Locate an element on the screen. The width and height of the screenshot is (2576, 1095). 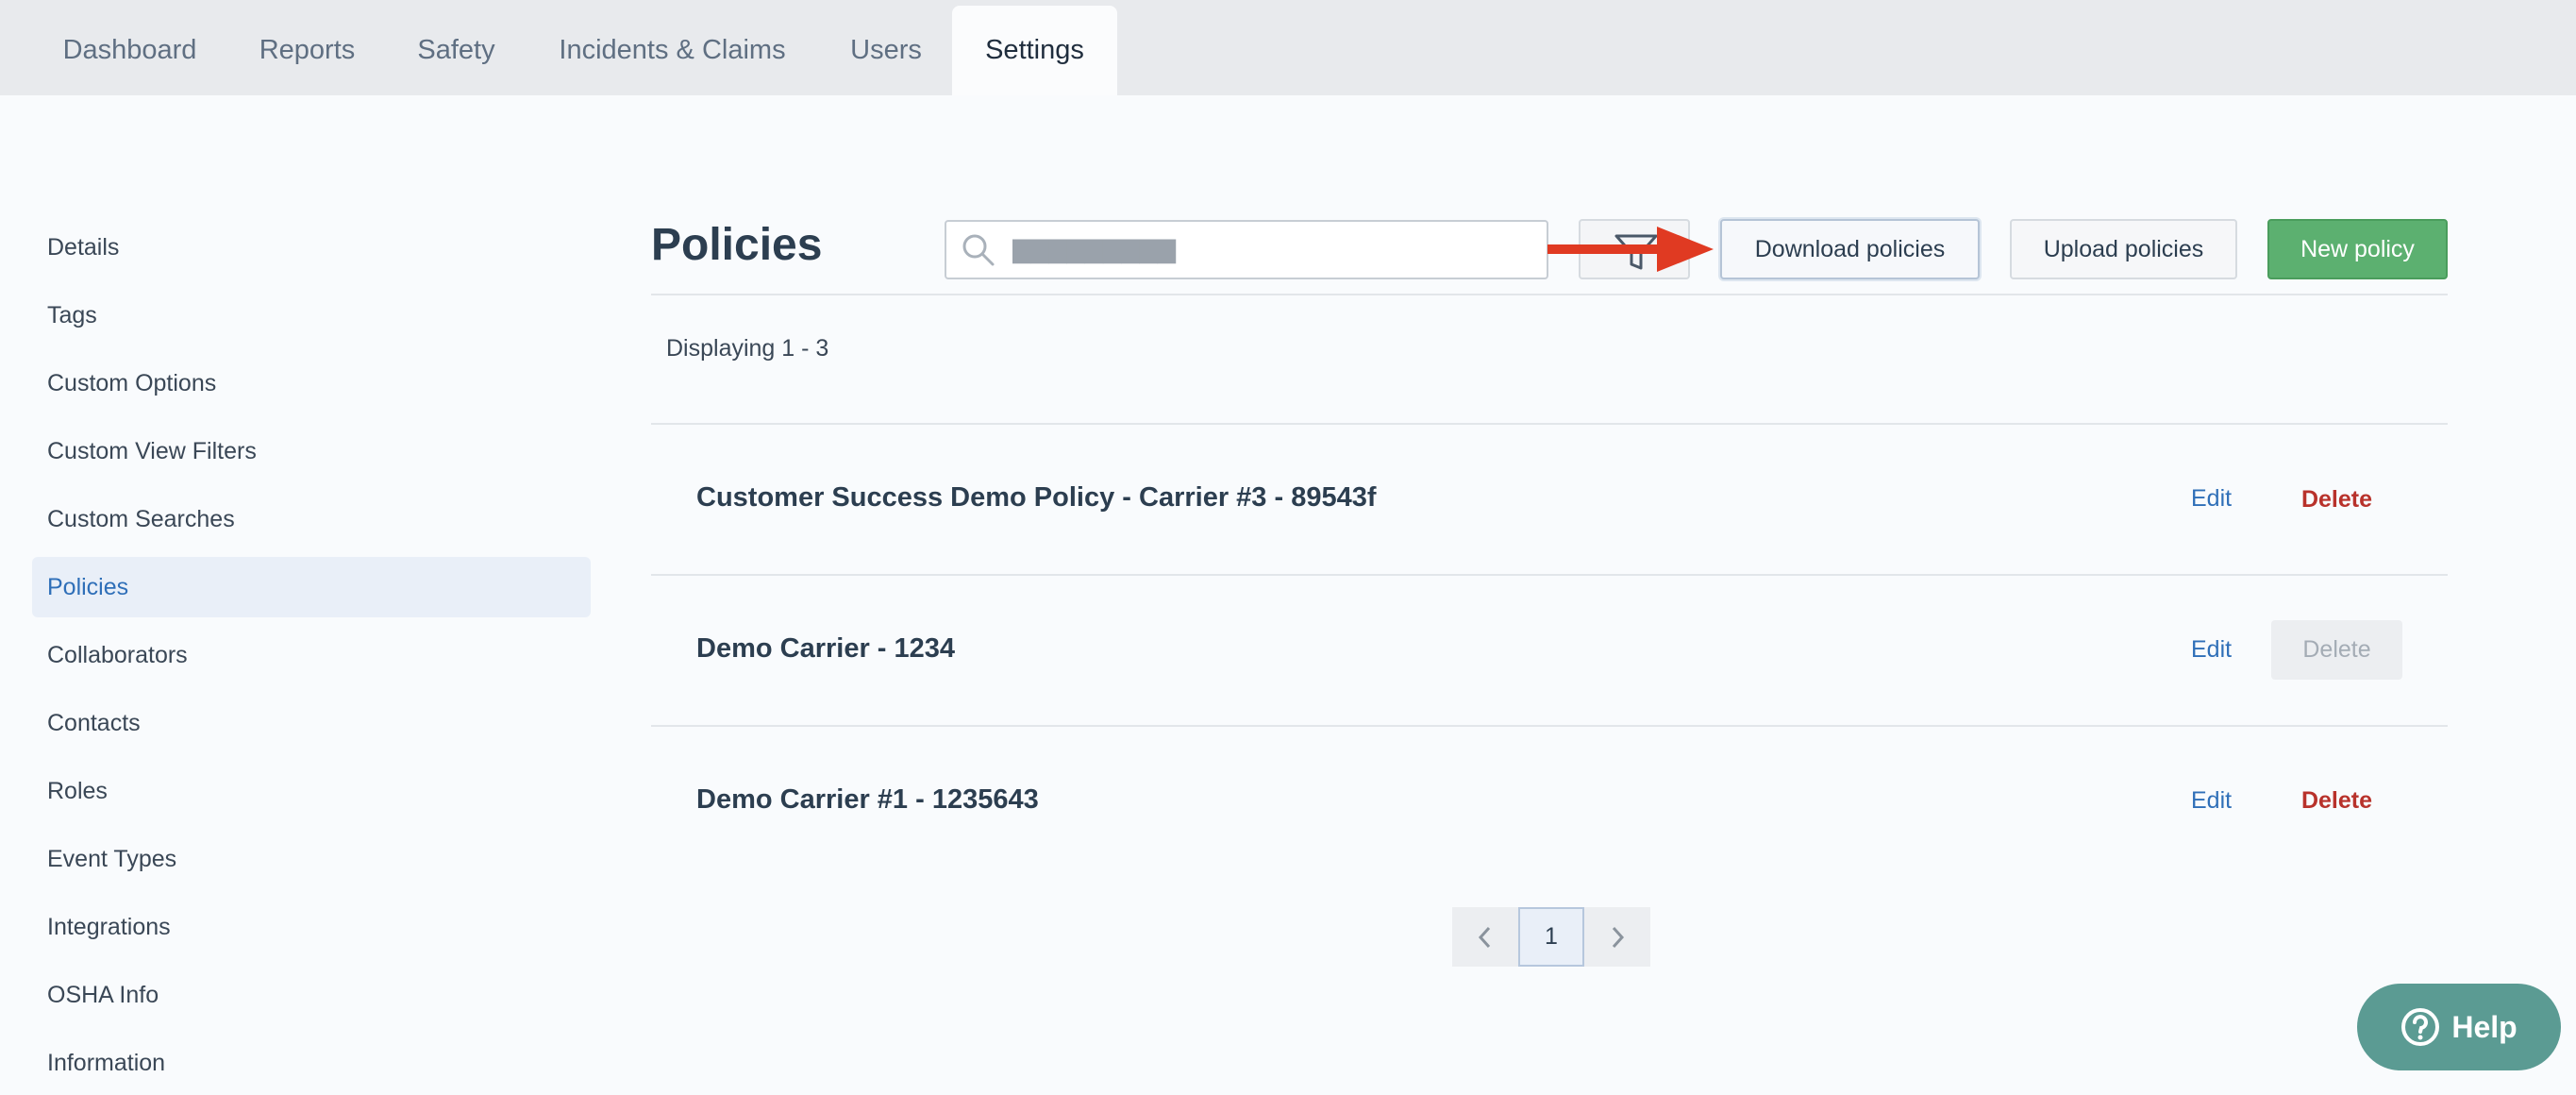
sidebar-item-contacts: Contacts is located at coordinates (311, 723).